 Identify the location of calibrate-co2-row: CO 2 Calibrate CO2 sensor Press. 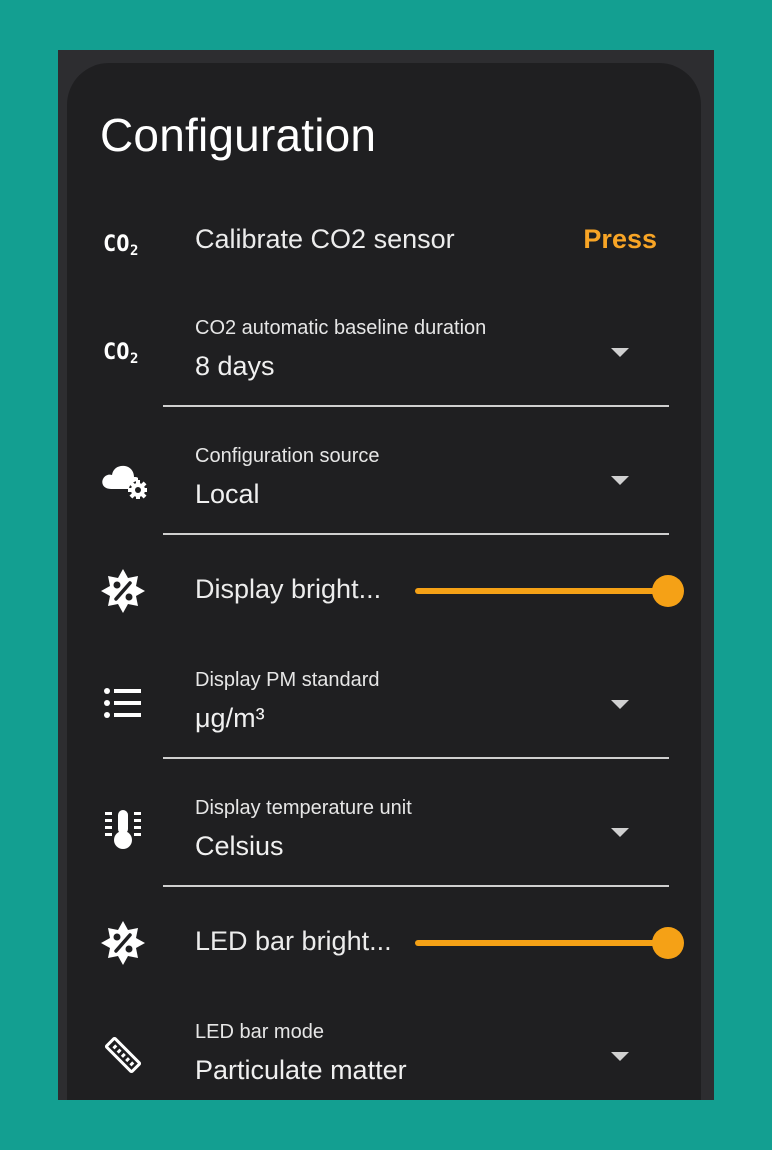
(384, 253).